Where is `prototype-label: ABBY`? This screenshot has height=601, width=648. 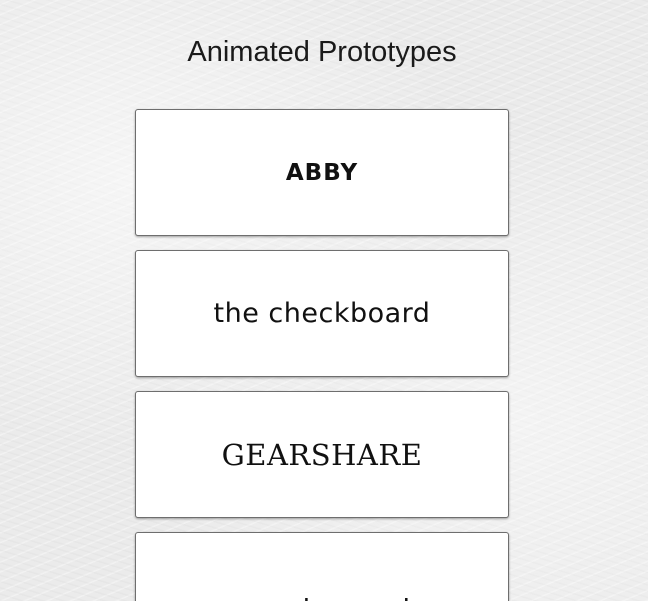
prototype-label: ABBY is located at coordinates (322, 172).